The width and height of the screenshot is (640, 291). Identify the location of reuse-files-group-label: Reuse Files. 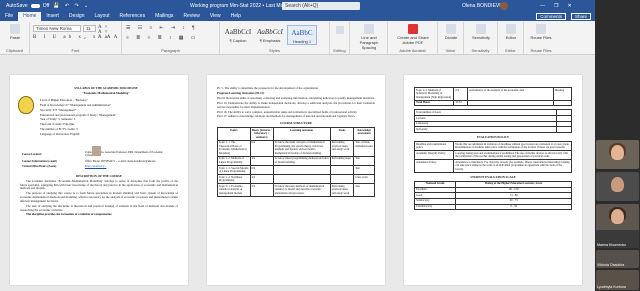
(541, 50).